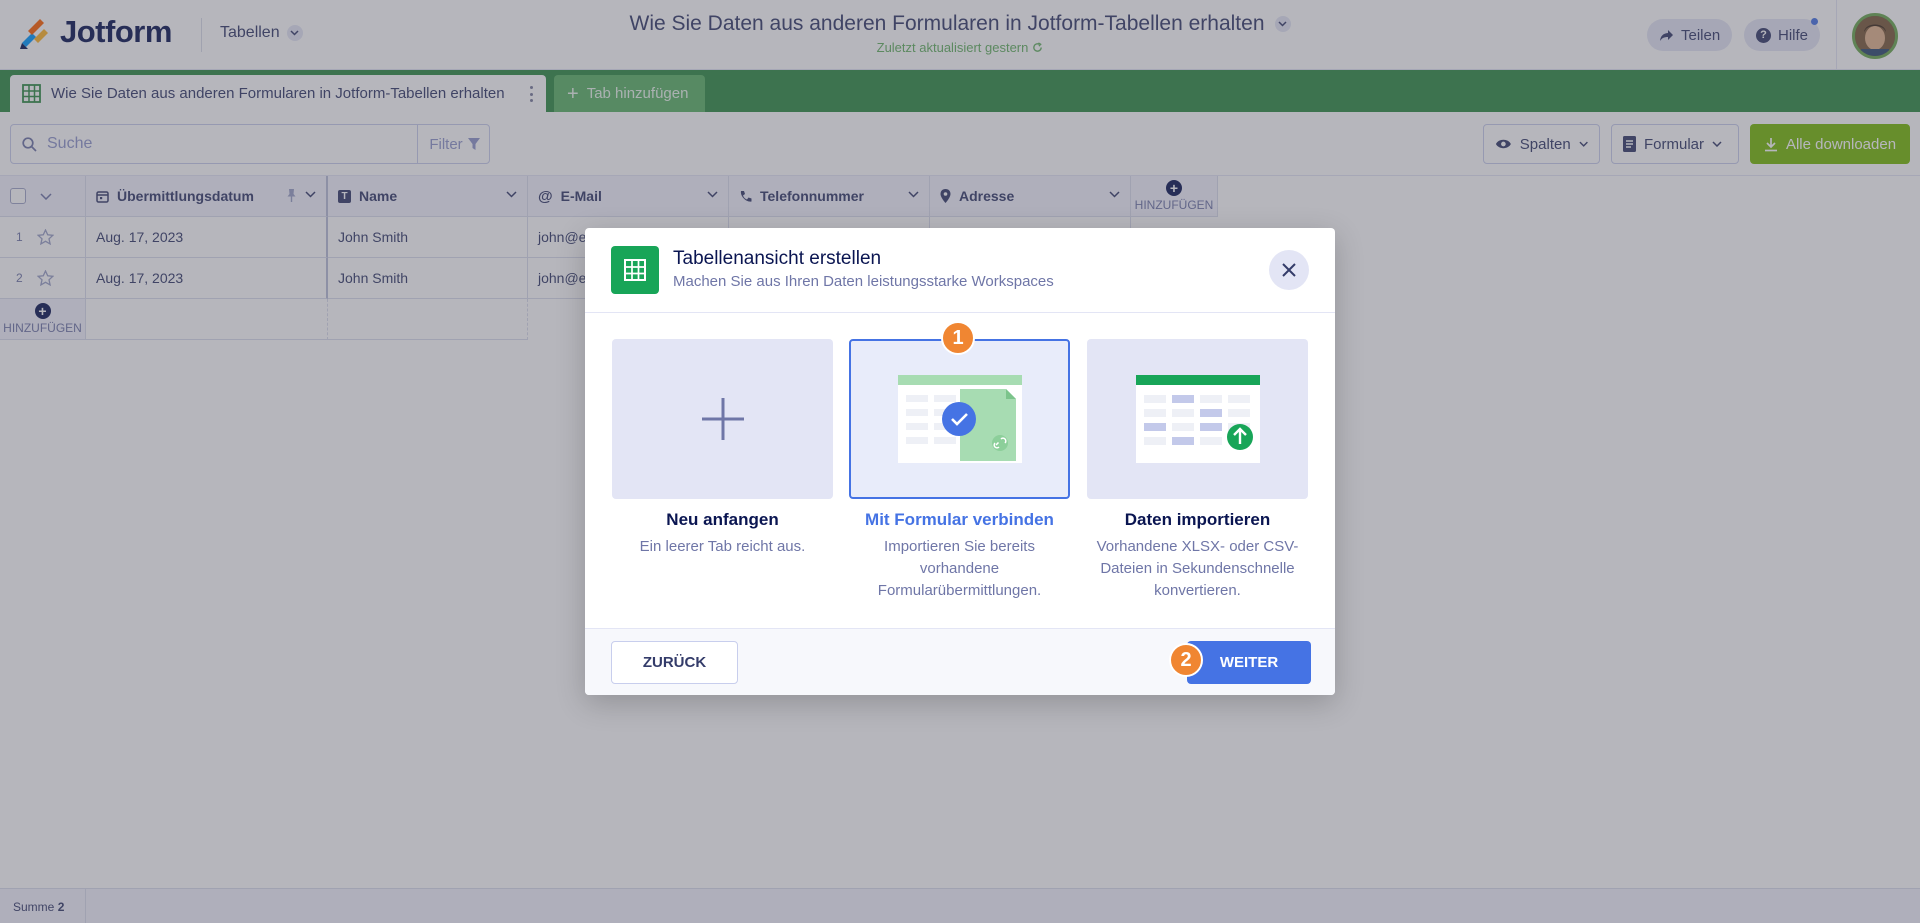 The height and width of the screenshot is (923, 1920). Describe the element at coordinates (958, 338) in the screenshot. I see `step-1-badge: 1` at that location.